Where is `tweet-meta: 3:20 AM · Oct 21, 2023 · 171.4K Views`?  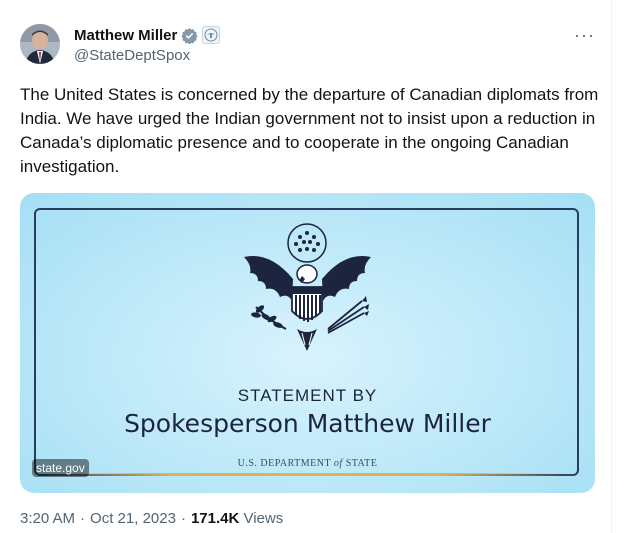 tweet-meta: 3:20 AM · Oct 21, 2023 · 171.4K Views is located at coordinates (151, 518).